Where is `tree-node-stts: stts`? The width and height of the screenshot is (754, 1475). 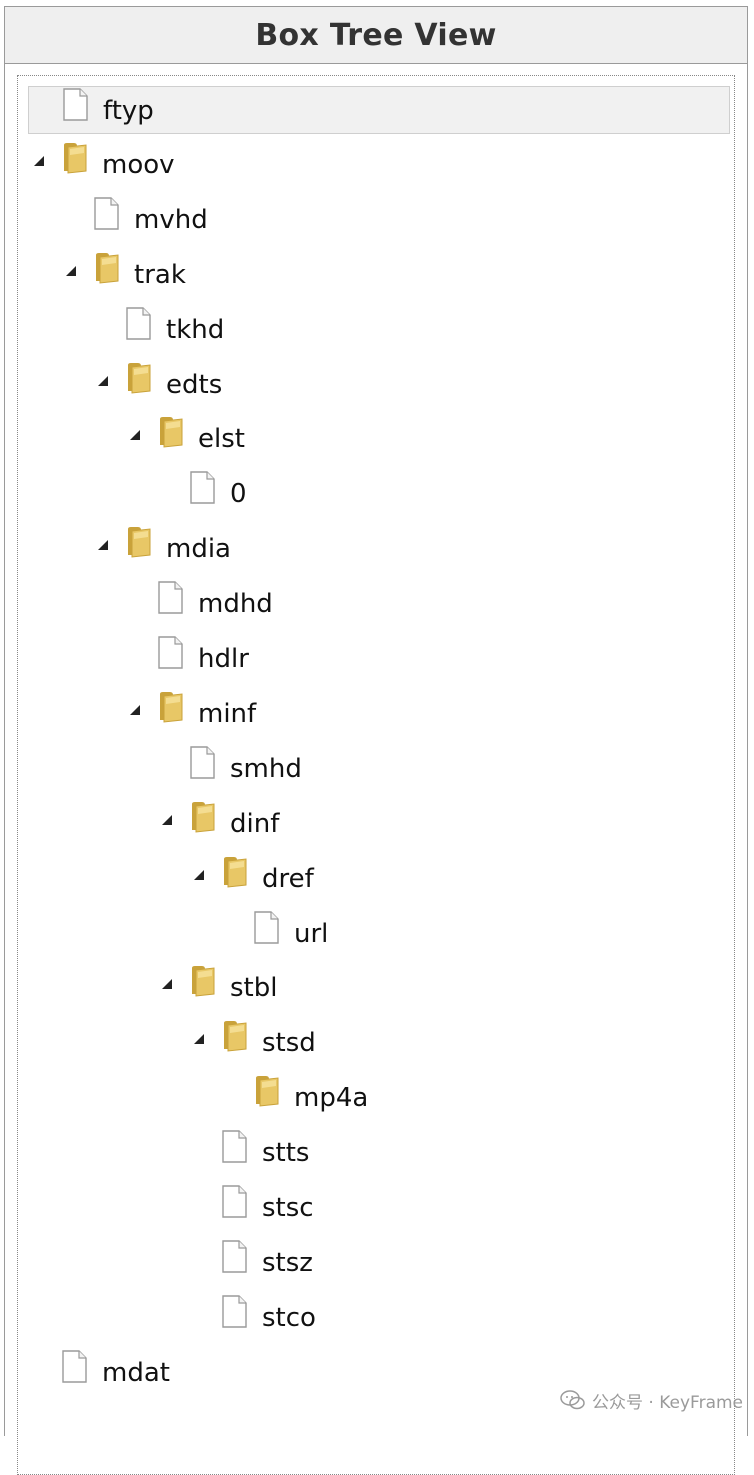
tree-node-stts: stts is located at coordinates (379, 1153).